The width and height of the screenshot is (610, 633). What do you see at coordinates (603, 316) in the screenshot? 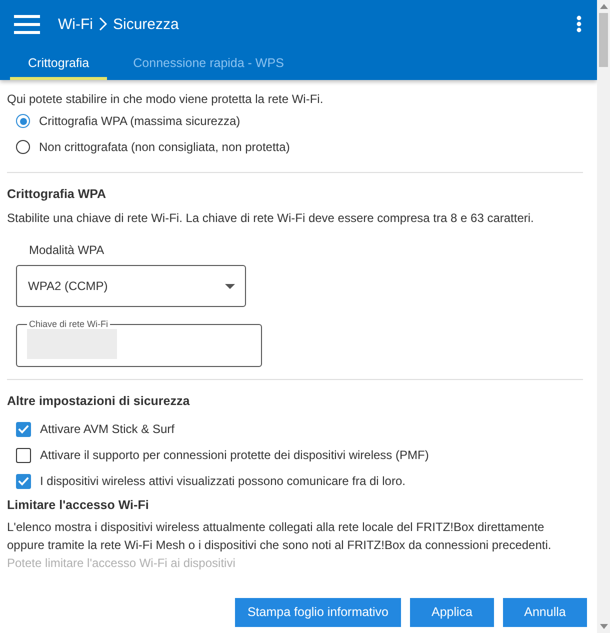
I see `scrollbar` at bounding box center [603, 316].